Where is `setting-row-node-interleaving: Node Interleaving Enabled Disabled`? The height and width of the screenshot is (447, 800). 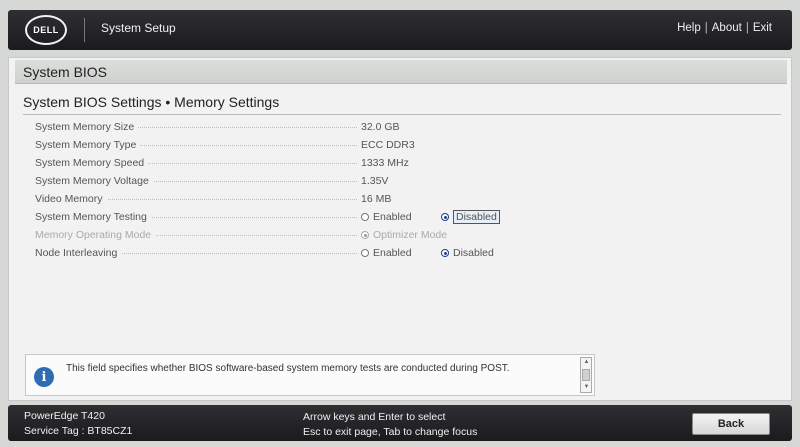 setting-row-node-interleaving: Node Interleaving Enabled Disabled is located at coordinates (405, 253).